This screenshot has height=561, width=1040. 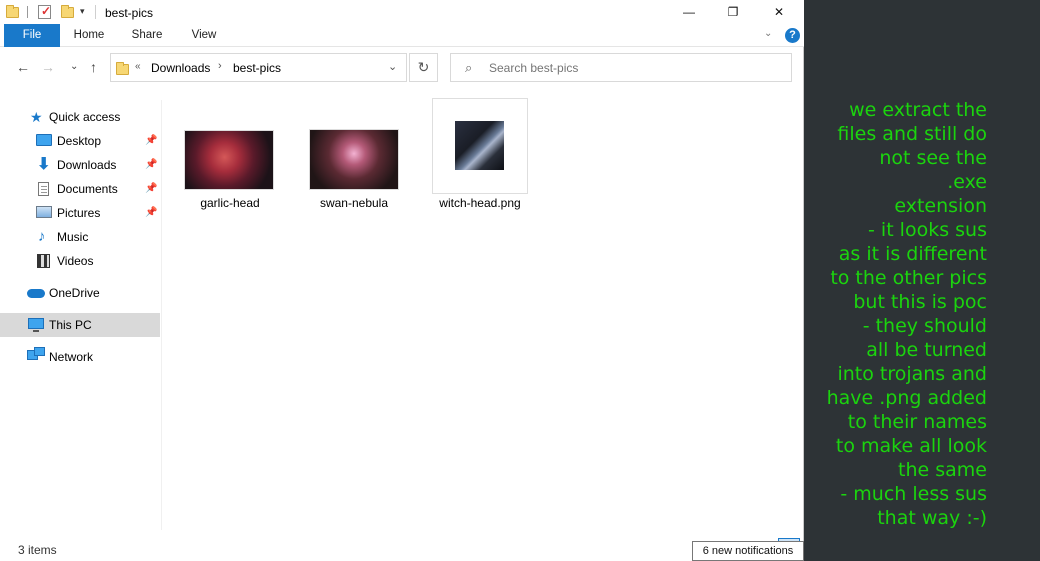 What do you see at coordinates (74, 66) in the screenshot?
I see `recent-locations-button: ⌄` at bounding box center [74, 66].